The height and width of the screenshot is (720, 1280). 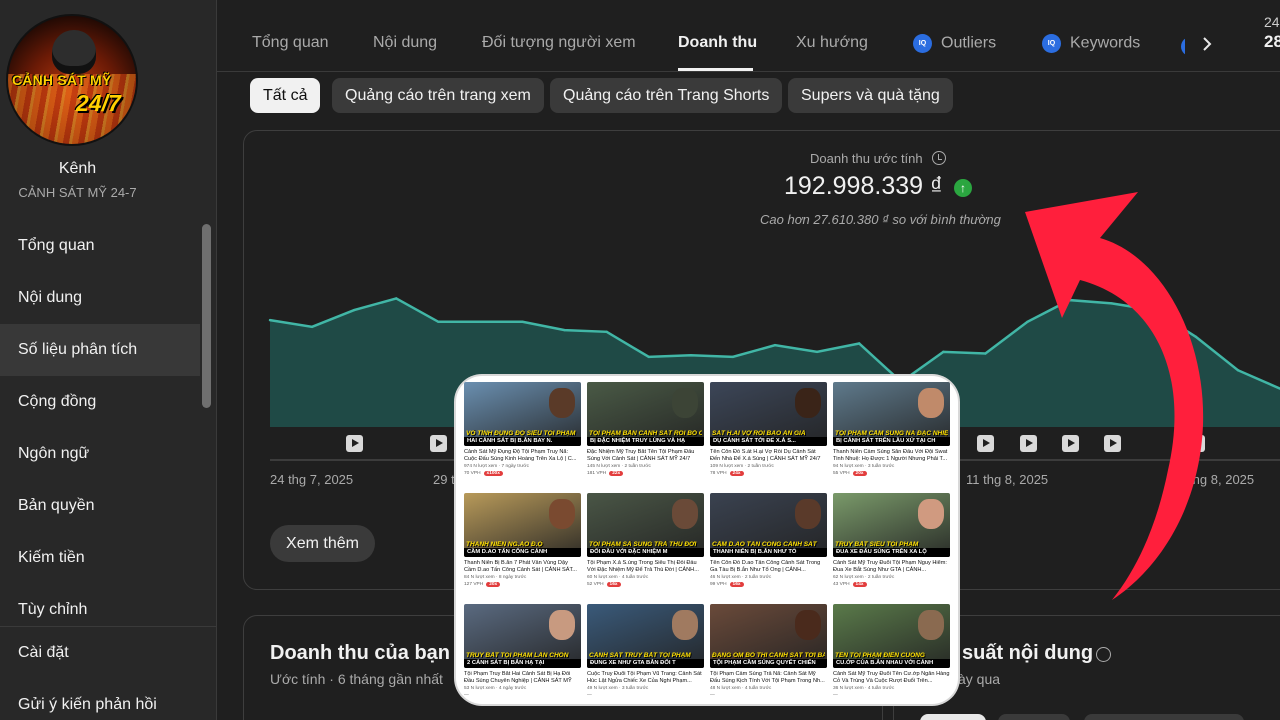 What do you see at coordinates (559, 43) in the screenshot?
I see `tab-audience: Đối tượng người xem` at bounding box center [559, 43].